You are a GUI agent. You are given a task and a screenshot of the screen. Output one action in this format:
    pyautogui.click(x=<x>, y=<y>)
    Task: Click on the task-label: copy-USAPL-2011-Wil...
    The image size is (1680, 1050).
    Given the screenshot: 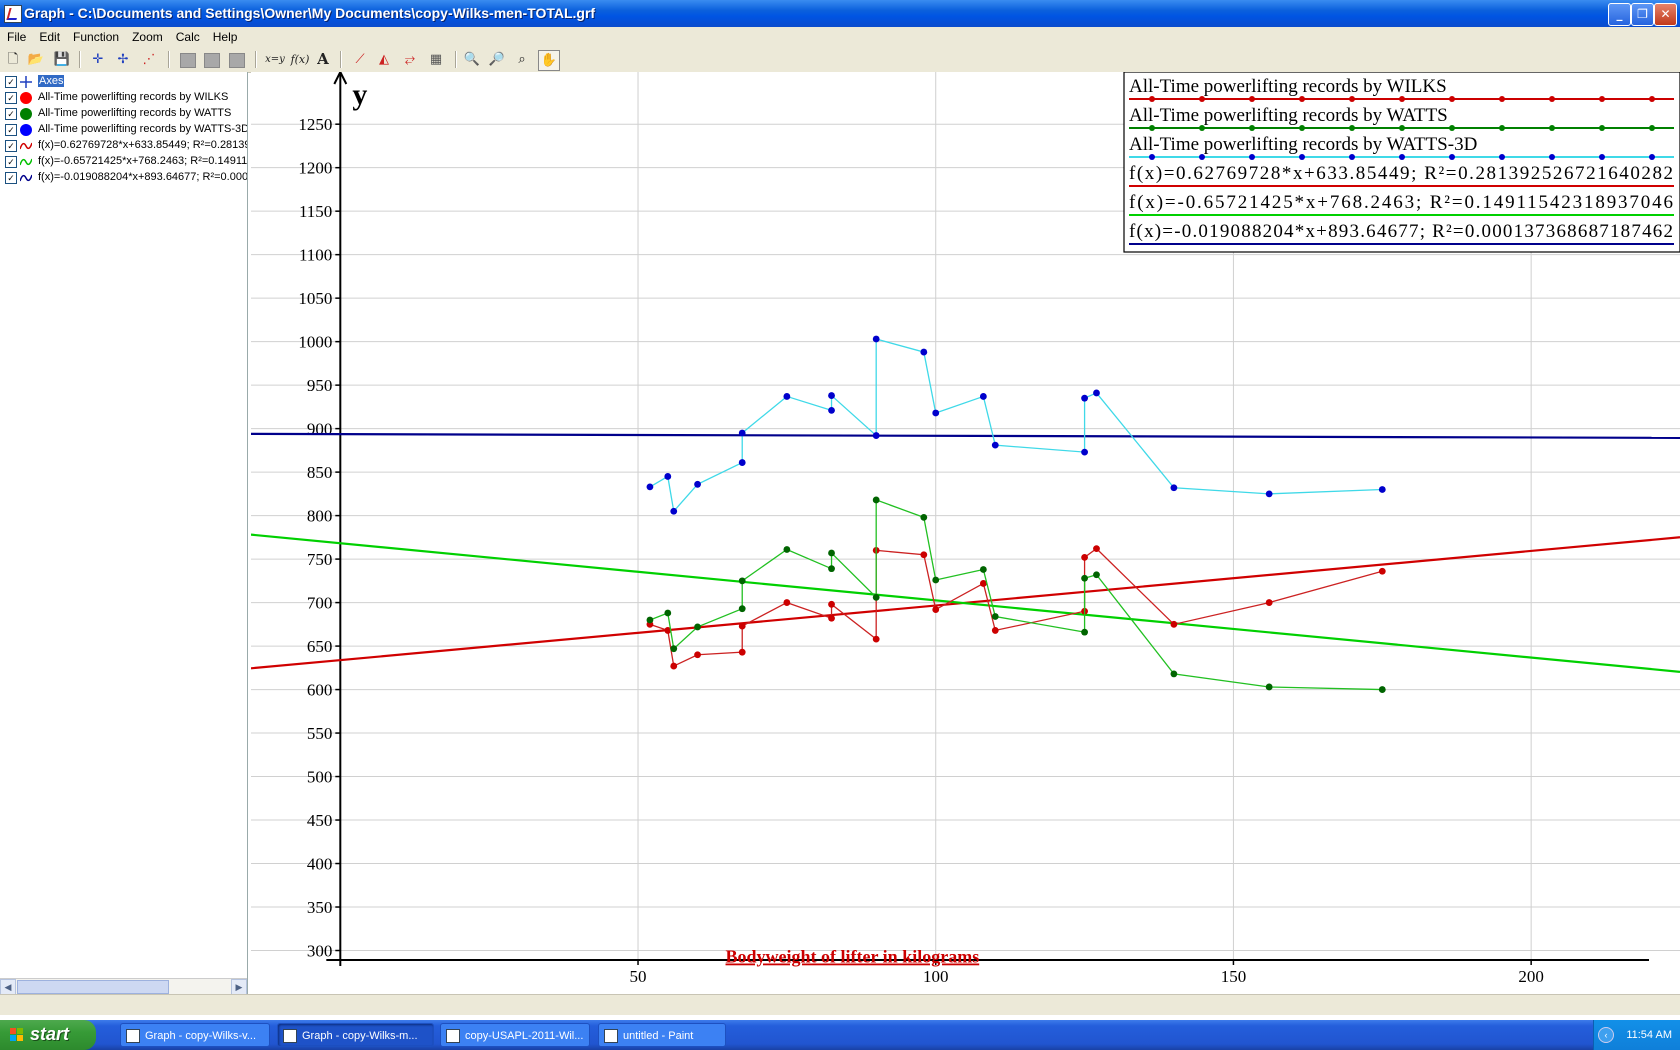 What is the action you would take?
    pyautogui.click(x=524, y=1036)
    